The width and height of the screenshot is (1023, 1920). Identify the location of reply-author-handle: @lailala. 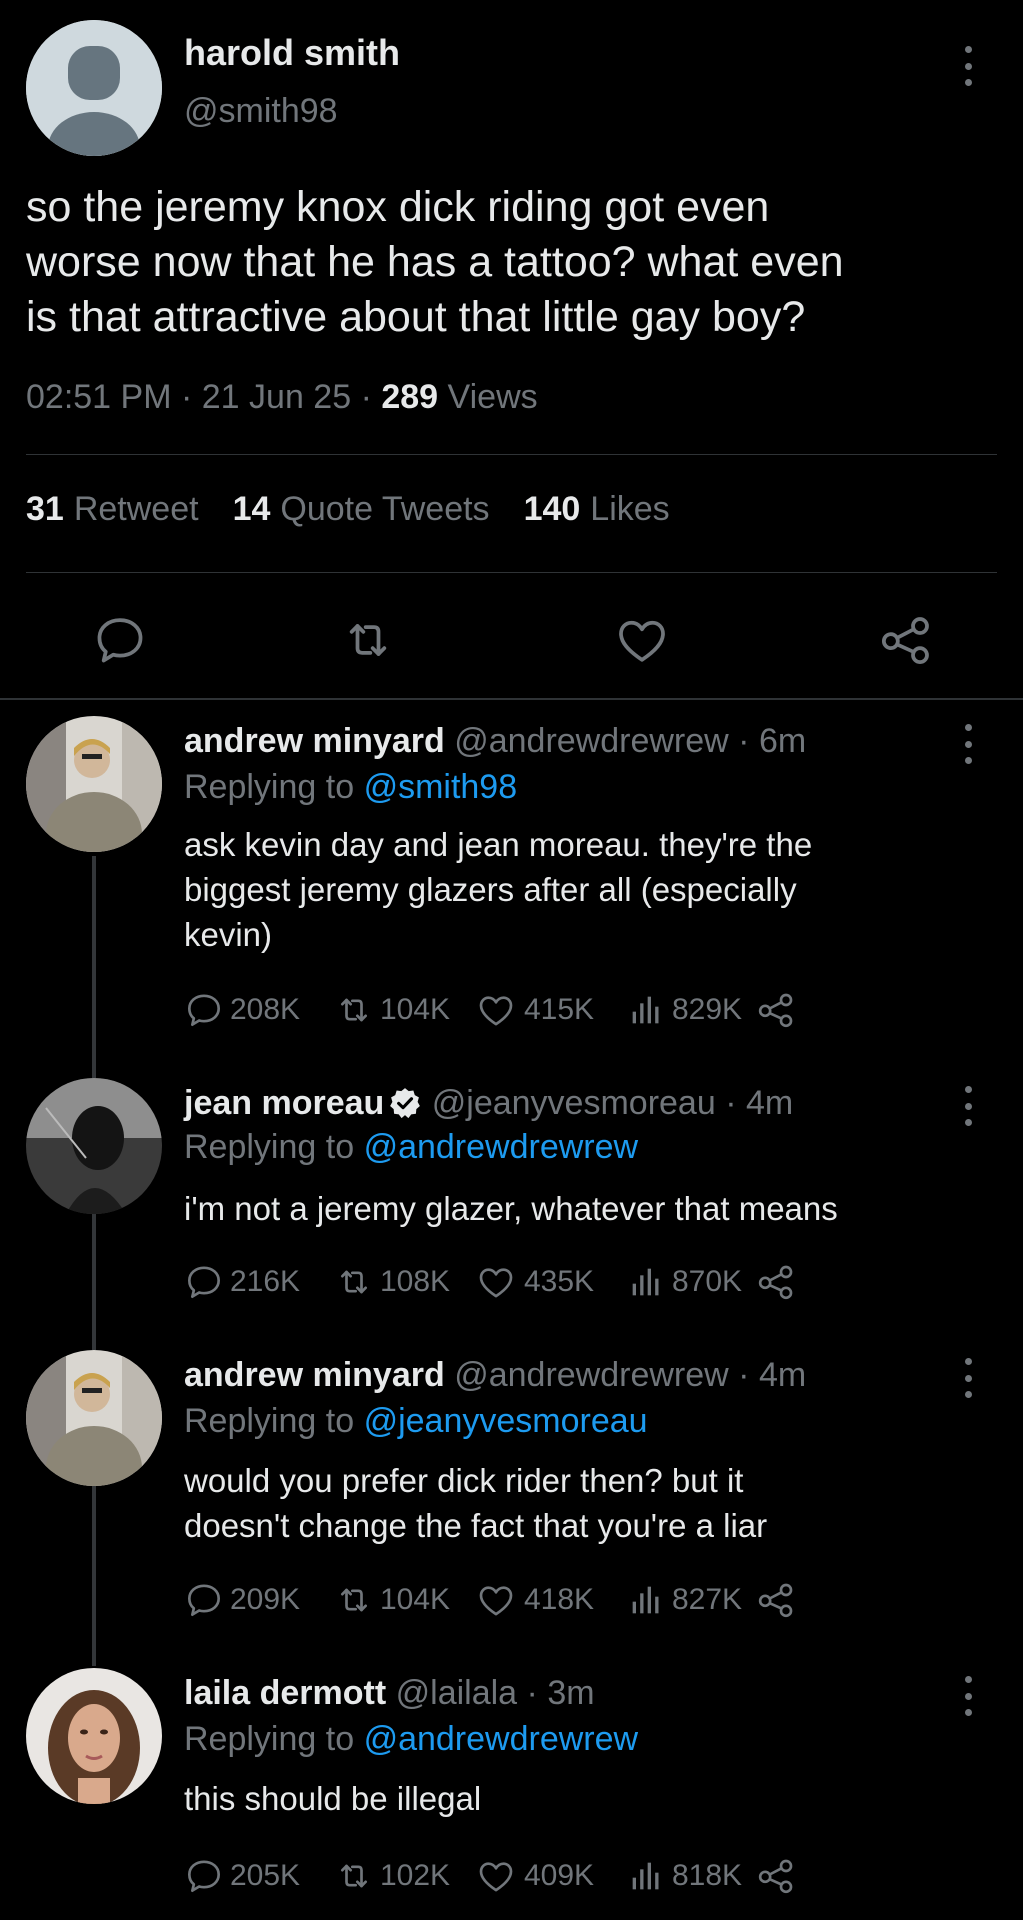
(456, 1693).